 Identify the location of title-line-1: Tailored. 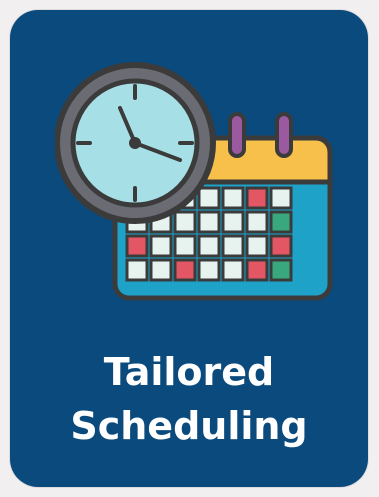
(189, 372).